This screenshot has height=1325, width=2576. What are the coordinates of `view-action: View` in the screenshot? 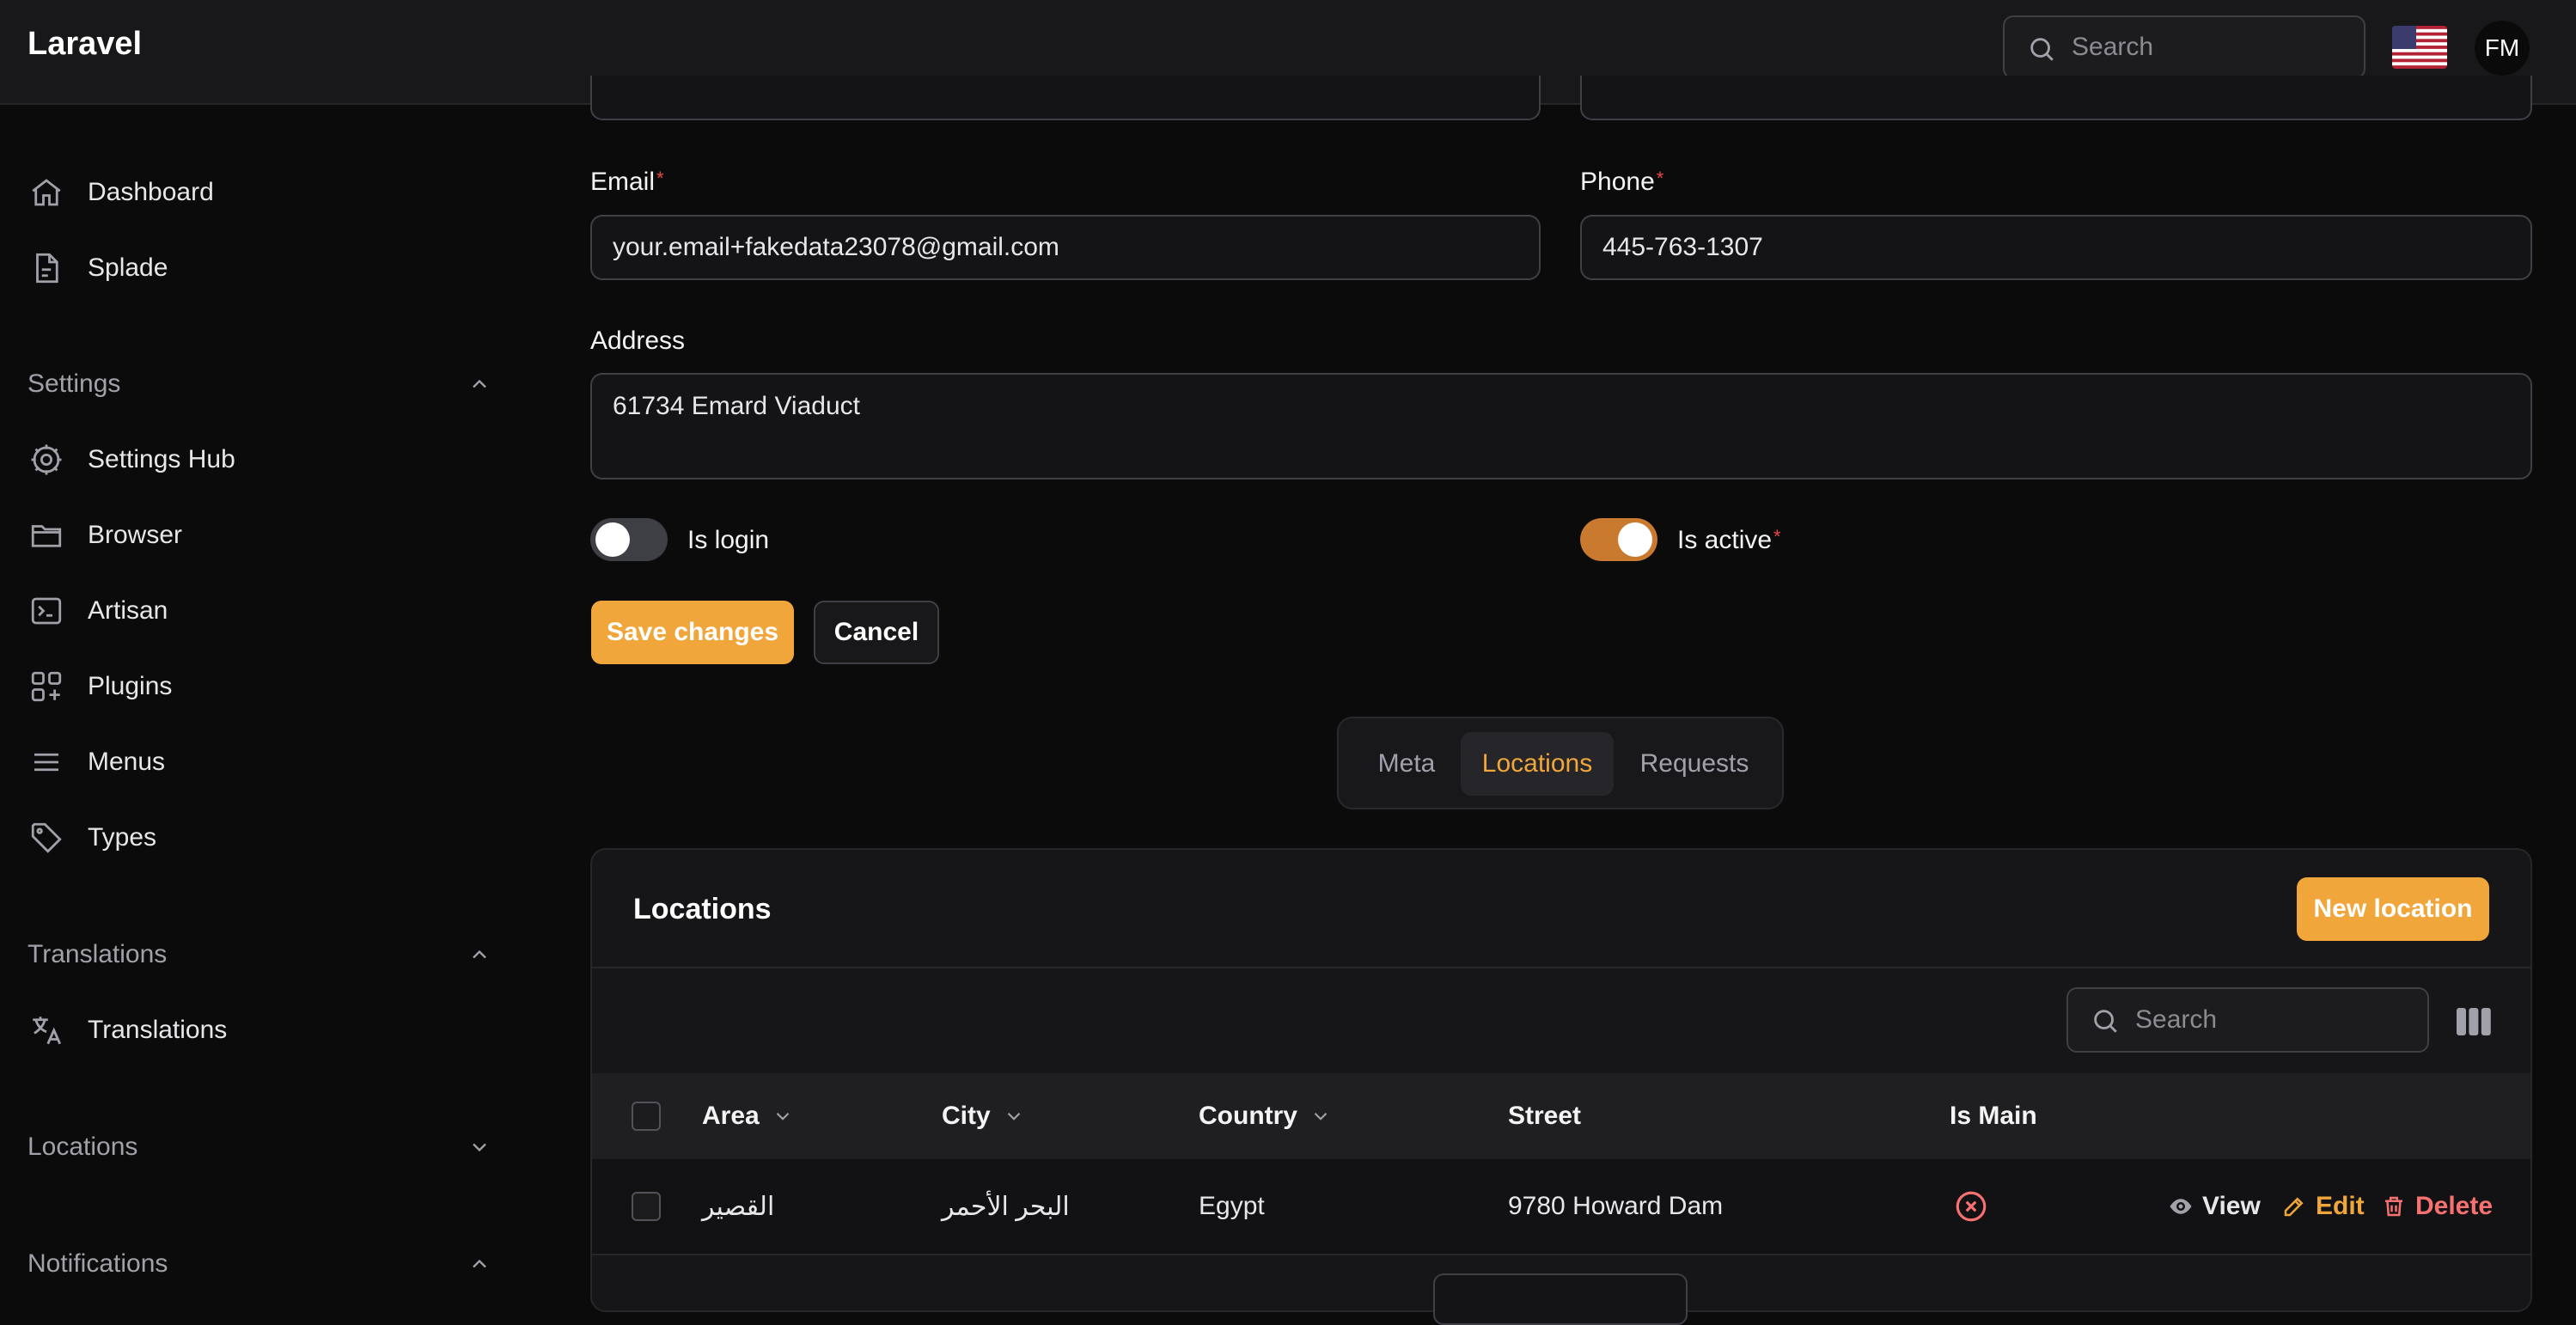 It's located at (2214, 1206).